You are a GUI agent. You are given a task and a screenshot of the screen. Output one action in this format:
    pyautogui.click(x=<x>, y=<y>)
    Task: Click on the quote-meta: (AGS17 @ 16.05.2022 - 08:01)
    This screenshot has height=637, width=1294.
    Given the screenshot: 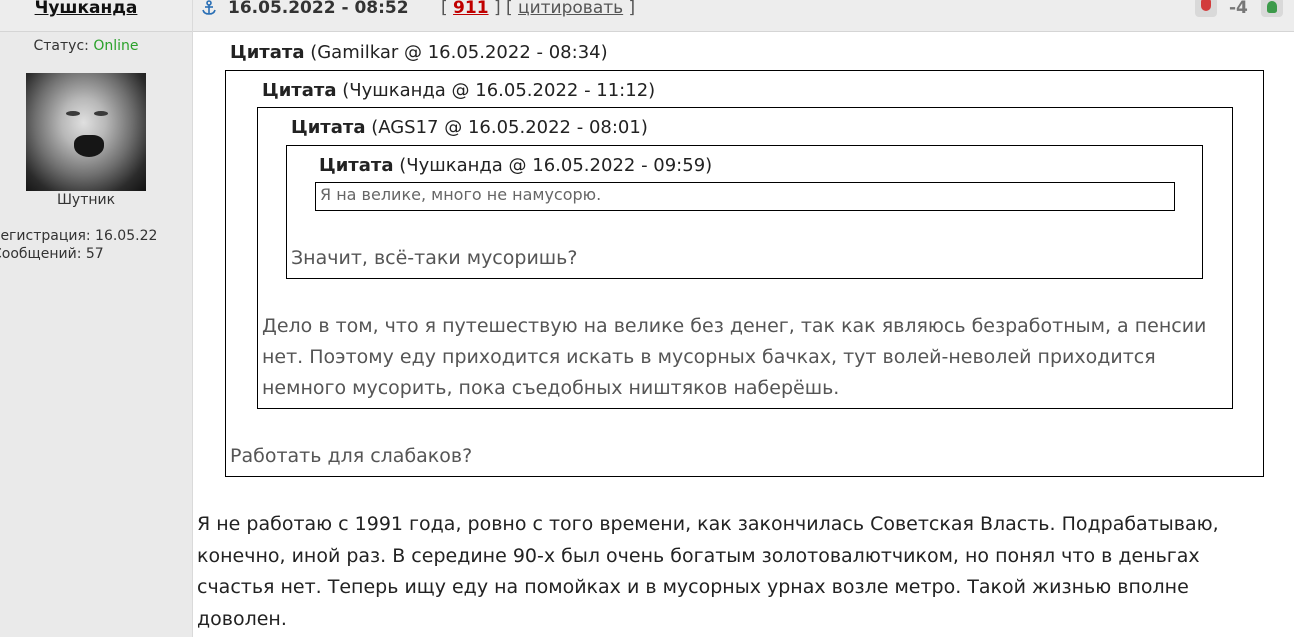 What is the action you would take?
    pyautogui.click(x=506, y=127)
    